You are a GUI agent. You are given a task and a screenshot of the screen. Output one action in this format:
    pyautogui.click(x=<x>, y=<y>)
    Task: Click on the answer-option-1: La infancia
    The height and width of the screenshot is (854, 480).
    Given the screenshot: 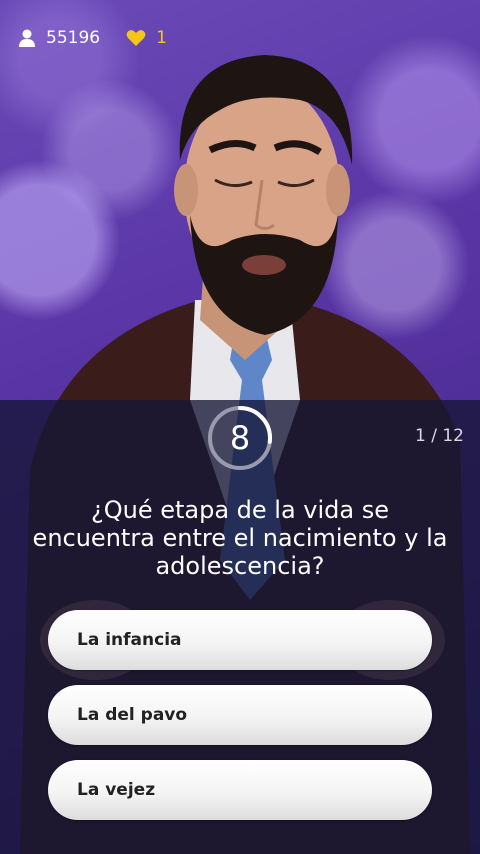 What is the action you would take?
    pyautogui.click(x=240, y=640)
    